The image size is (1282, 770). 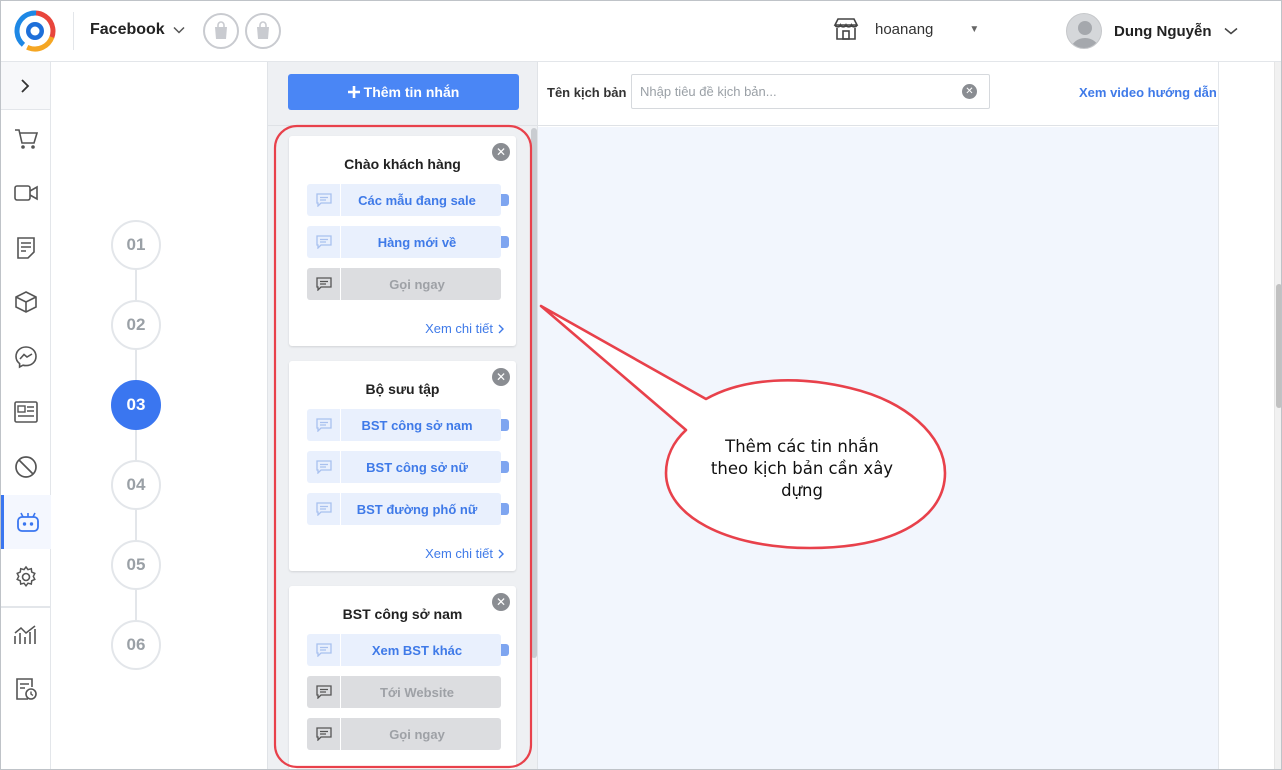 I want to click on id-card-icon, so click(x=25, y=412).